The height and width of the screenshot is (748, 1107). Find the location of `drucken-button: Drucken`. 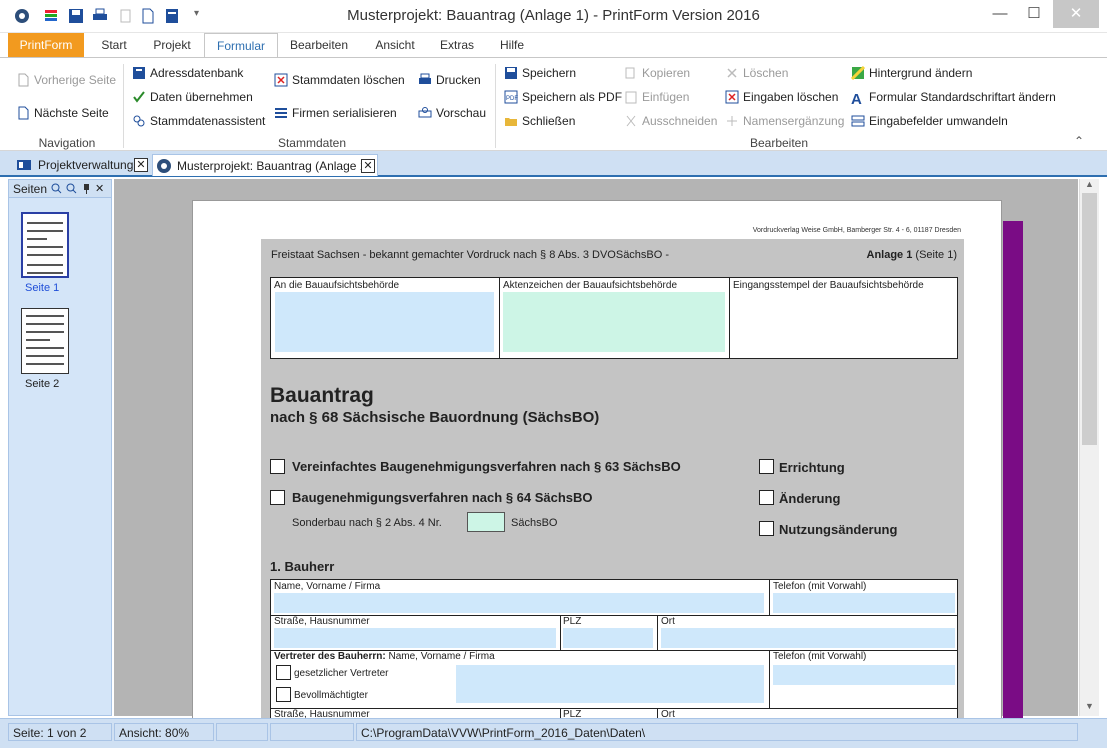

drucken-button: Drucken is located at coordinates (449, 80).